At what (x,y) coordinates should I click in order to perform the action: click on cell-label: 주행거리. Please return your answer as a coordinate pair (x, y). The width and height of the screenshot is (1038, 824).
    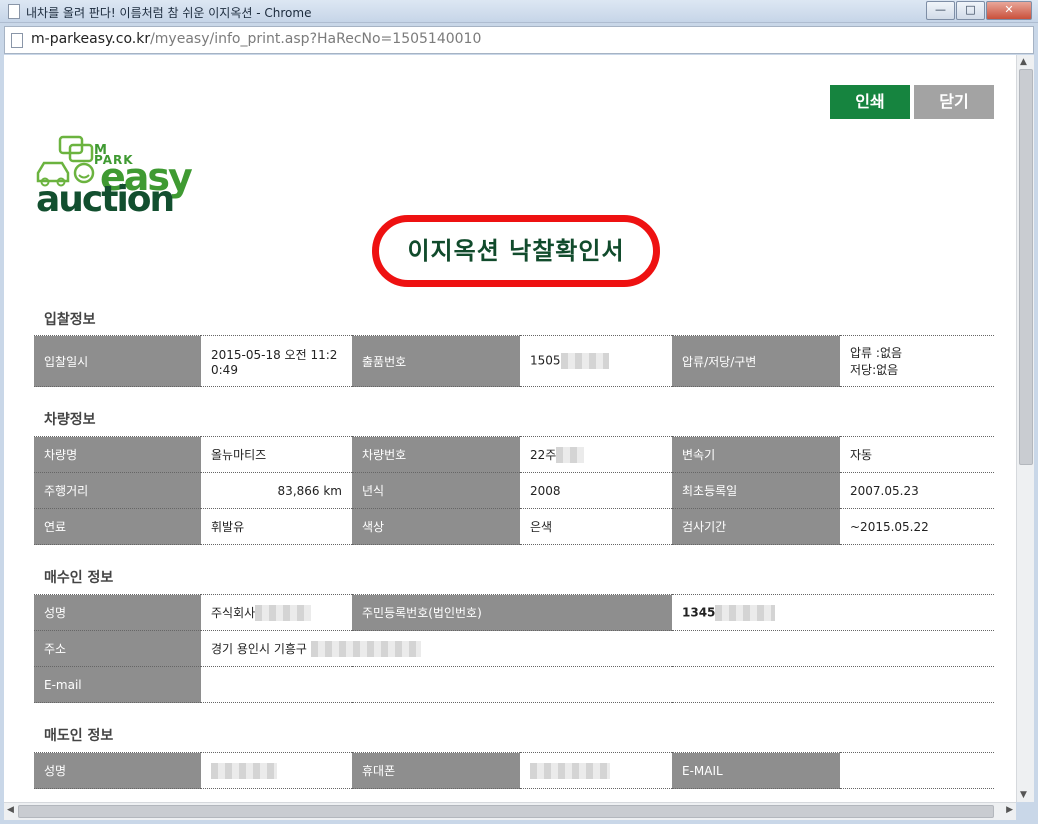
    Looking at the image, I should click on (117, 490).